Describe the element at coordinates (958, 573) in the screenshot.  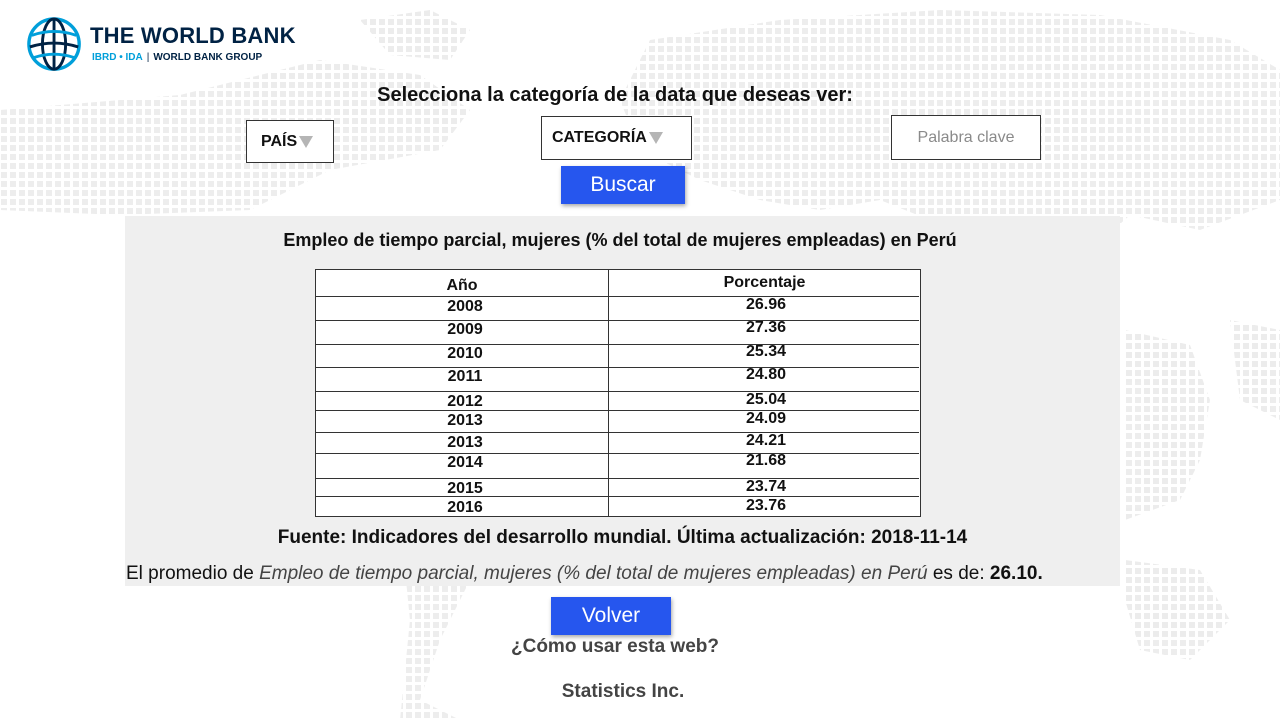
I see `average-mid: es de:` at that location.